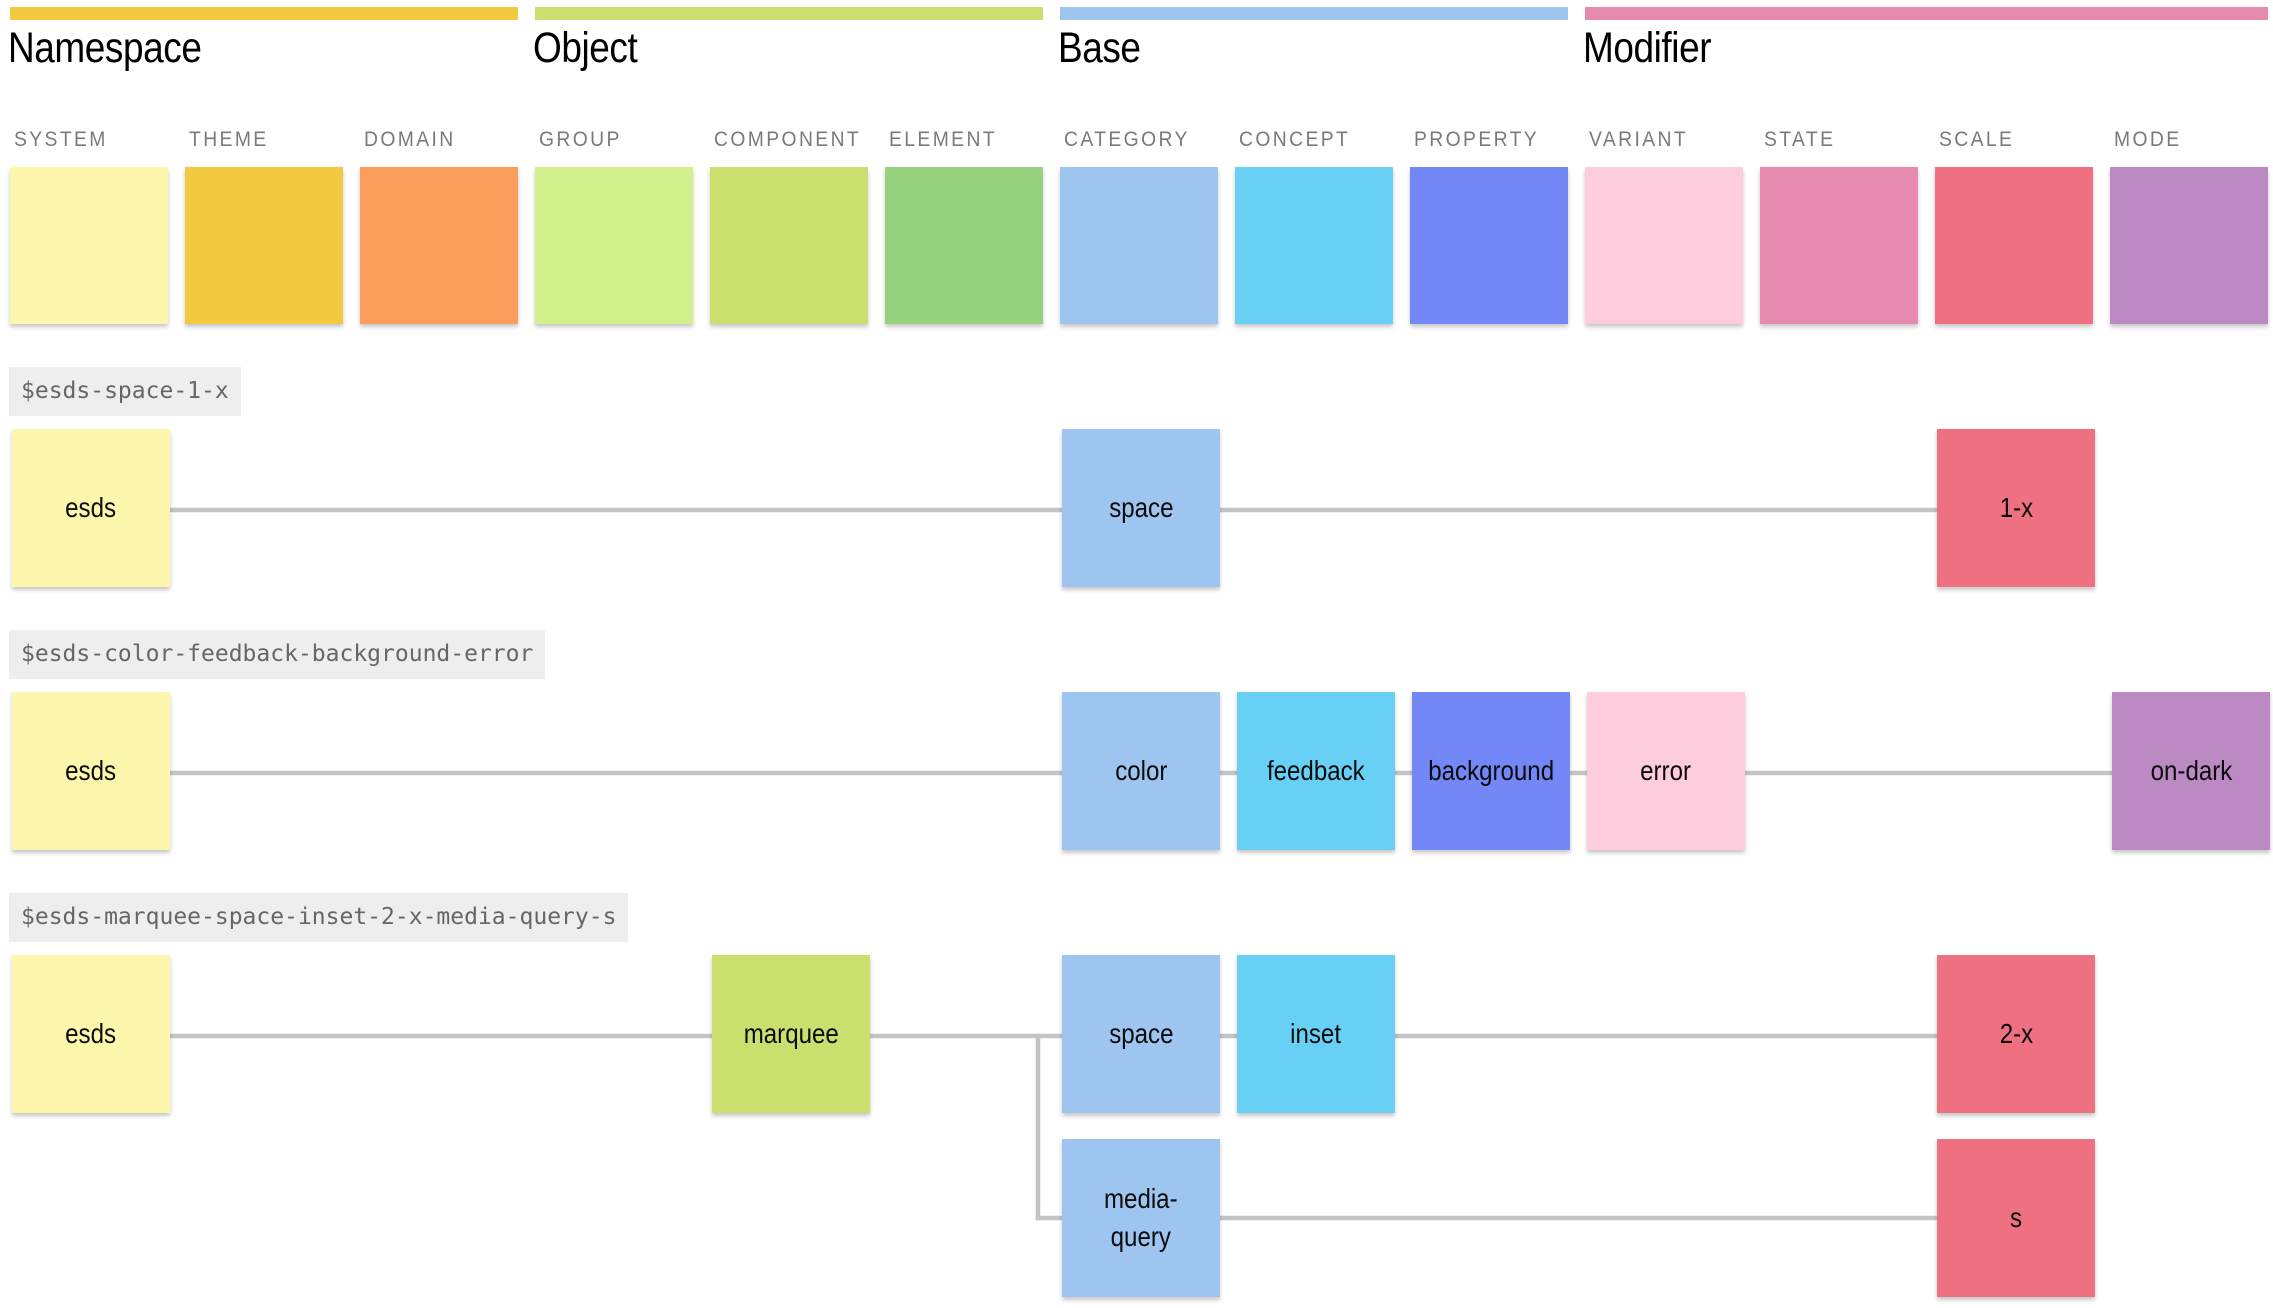  Describe the element at coordinates (229, 139) in the screenshot. I see `column-label-theme: THEME` at that location.